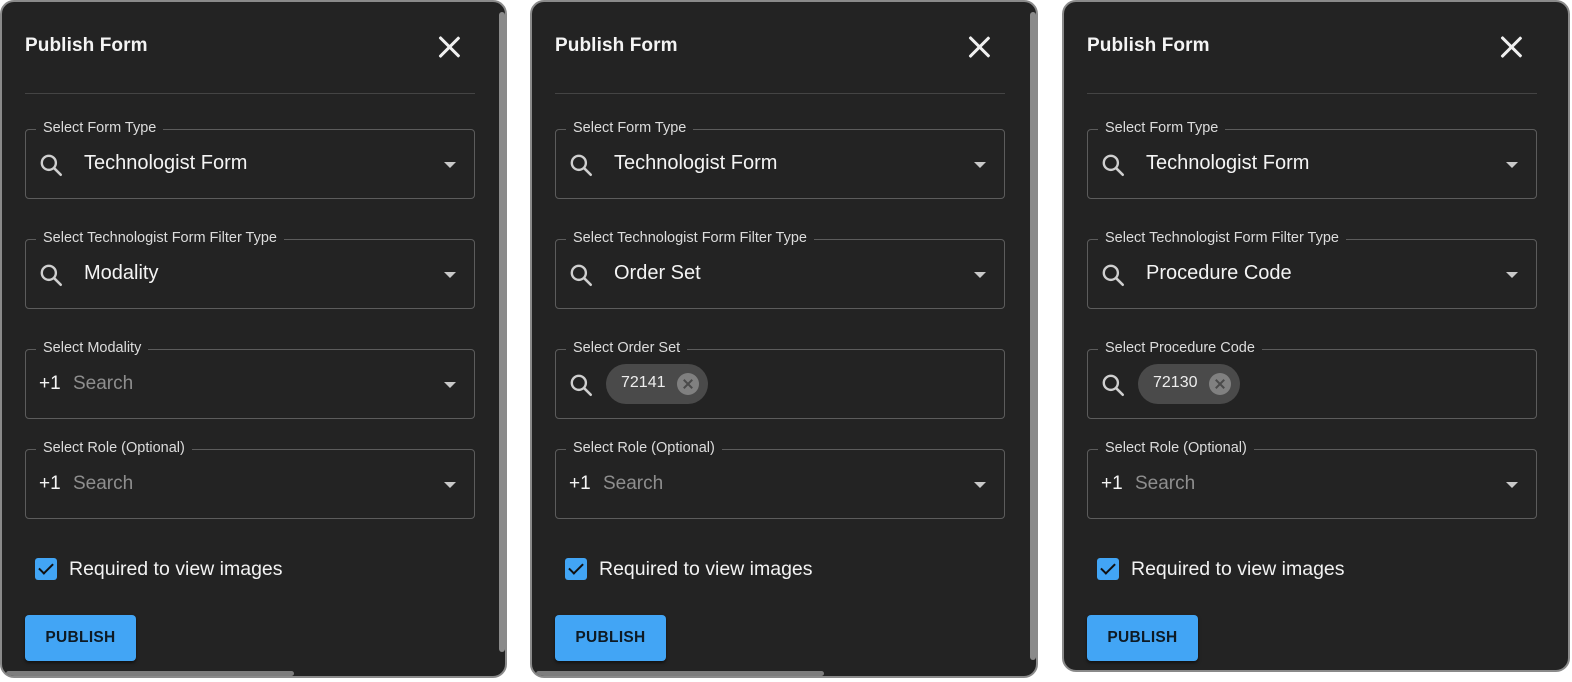 Image resolution: width=1572 pixels, height=682 pixels. Describe the element at coordinates (92, 348) in the screenshot. I see `modality-label: Select Modality` at that location.